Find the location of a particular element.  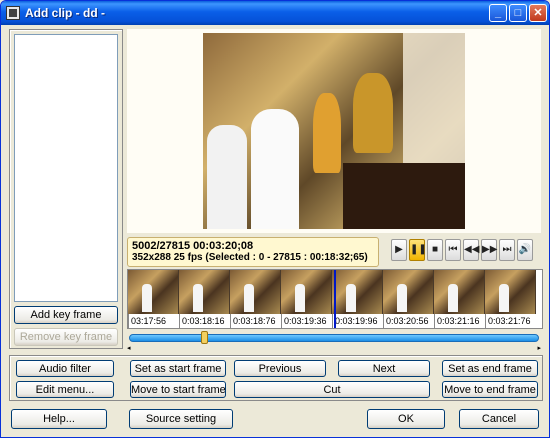

cut-button: Cut is located at coordinates (332, 389).